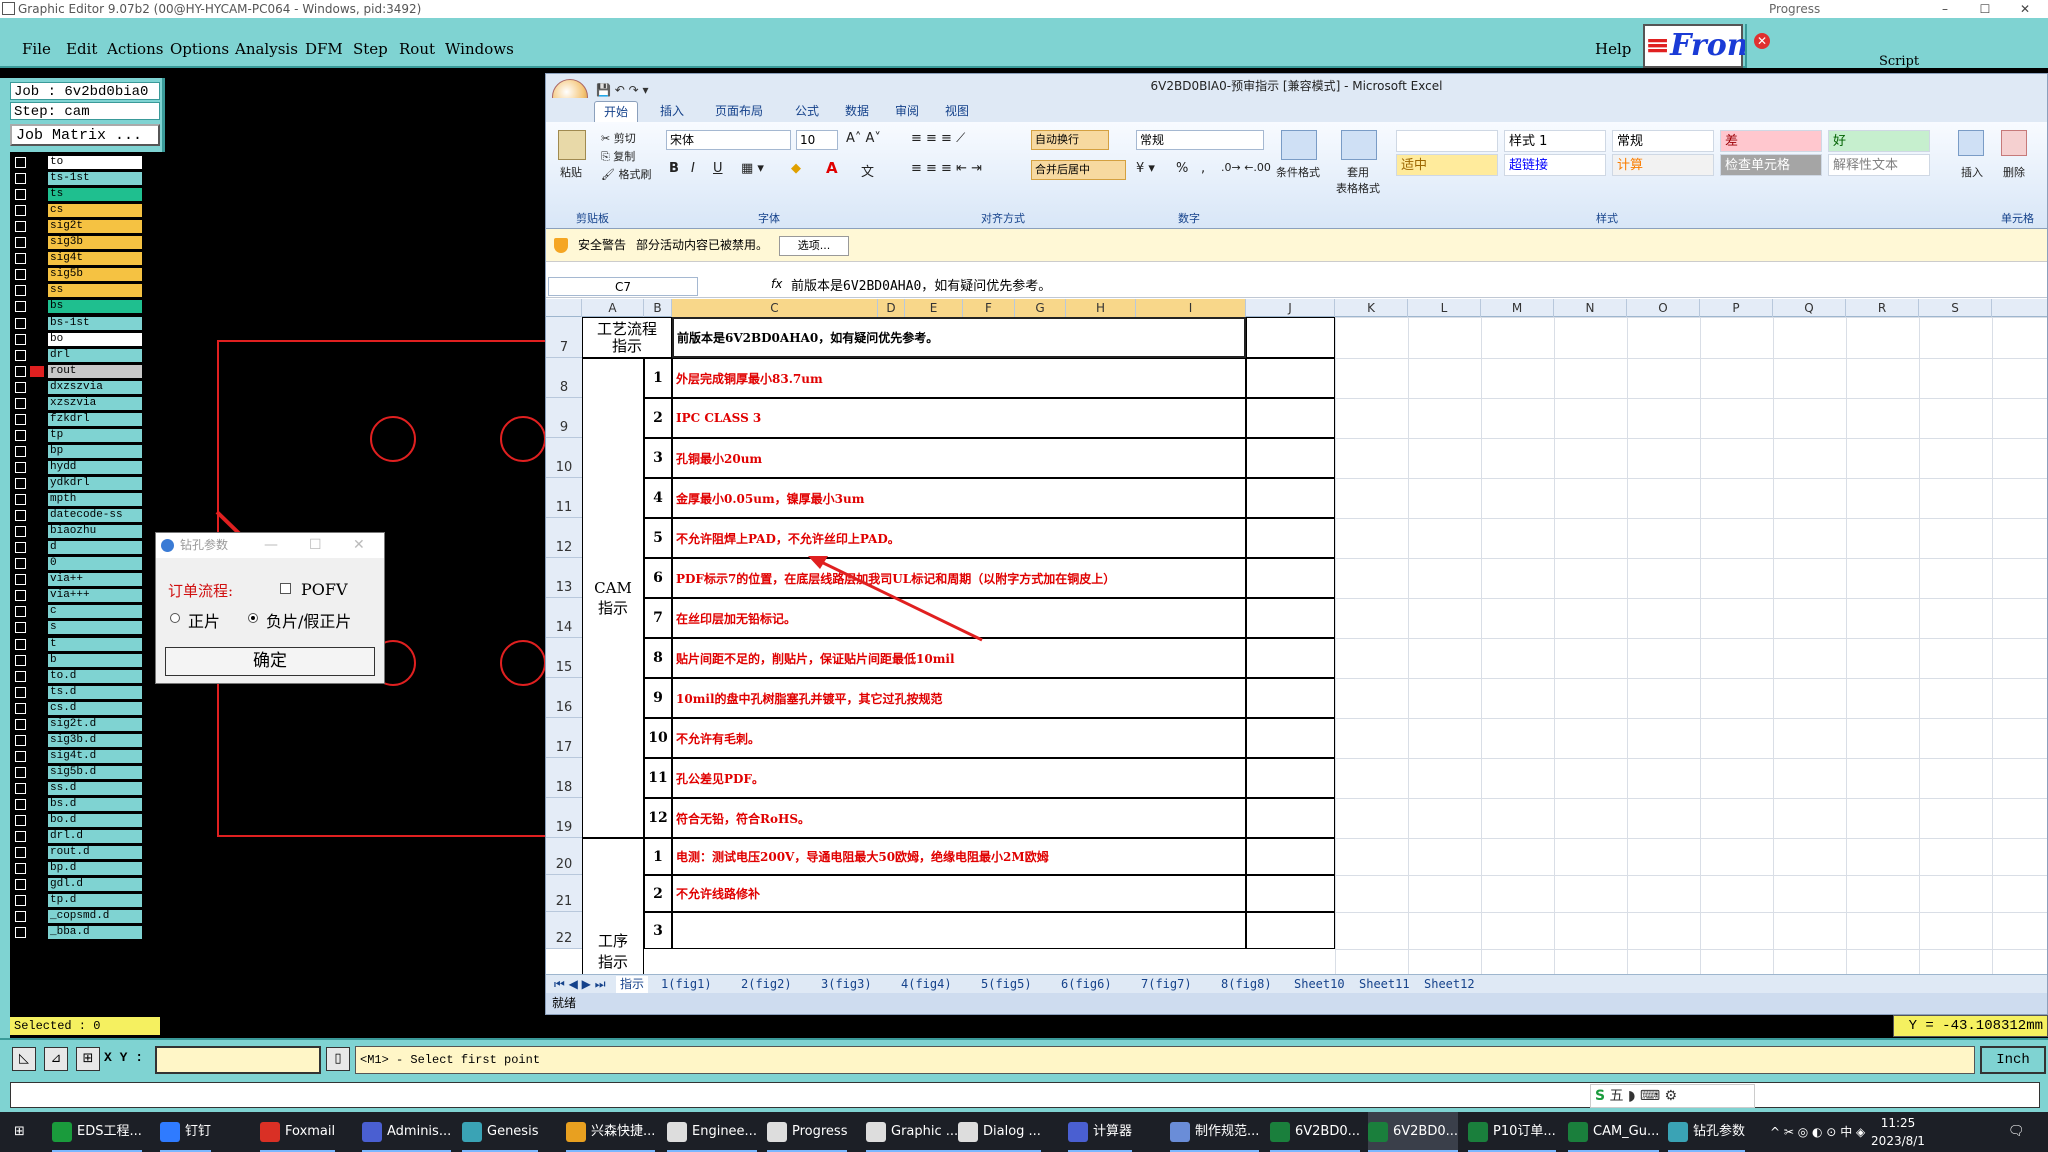 The width and height of the screenshot is (2048, 1152). I want to click on sheet-tab: 指示, so click(632, 984).